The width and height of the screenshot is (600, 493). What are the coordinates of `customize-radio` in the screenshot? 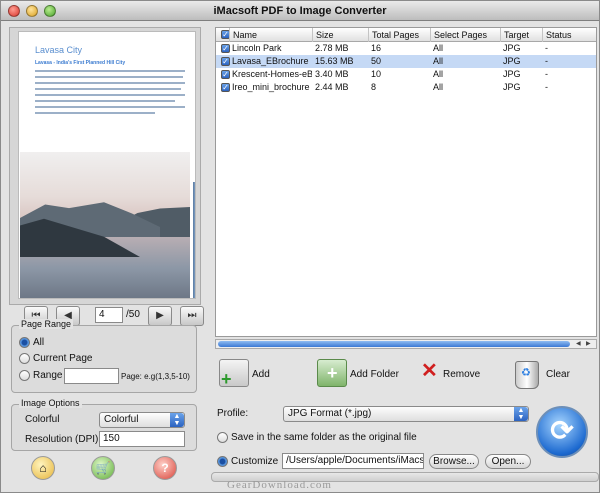 It's located at (222, 461).